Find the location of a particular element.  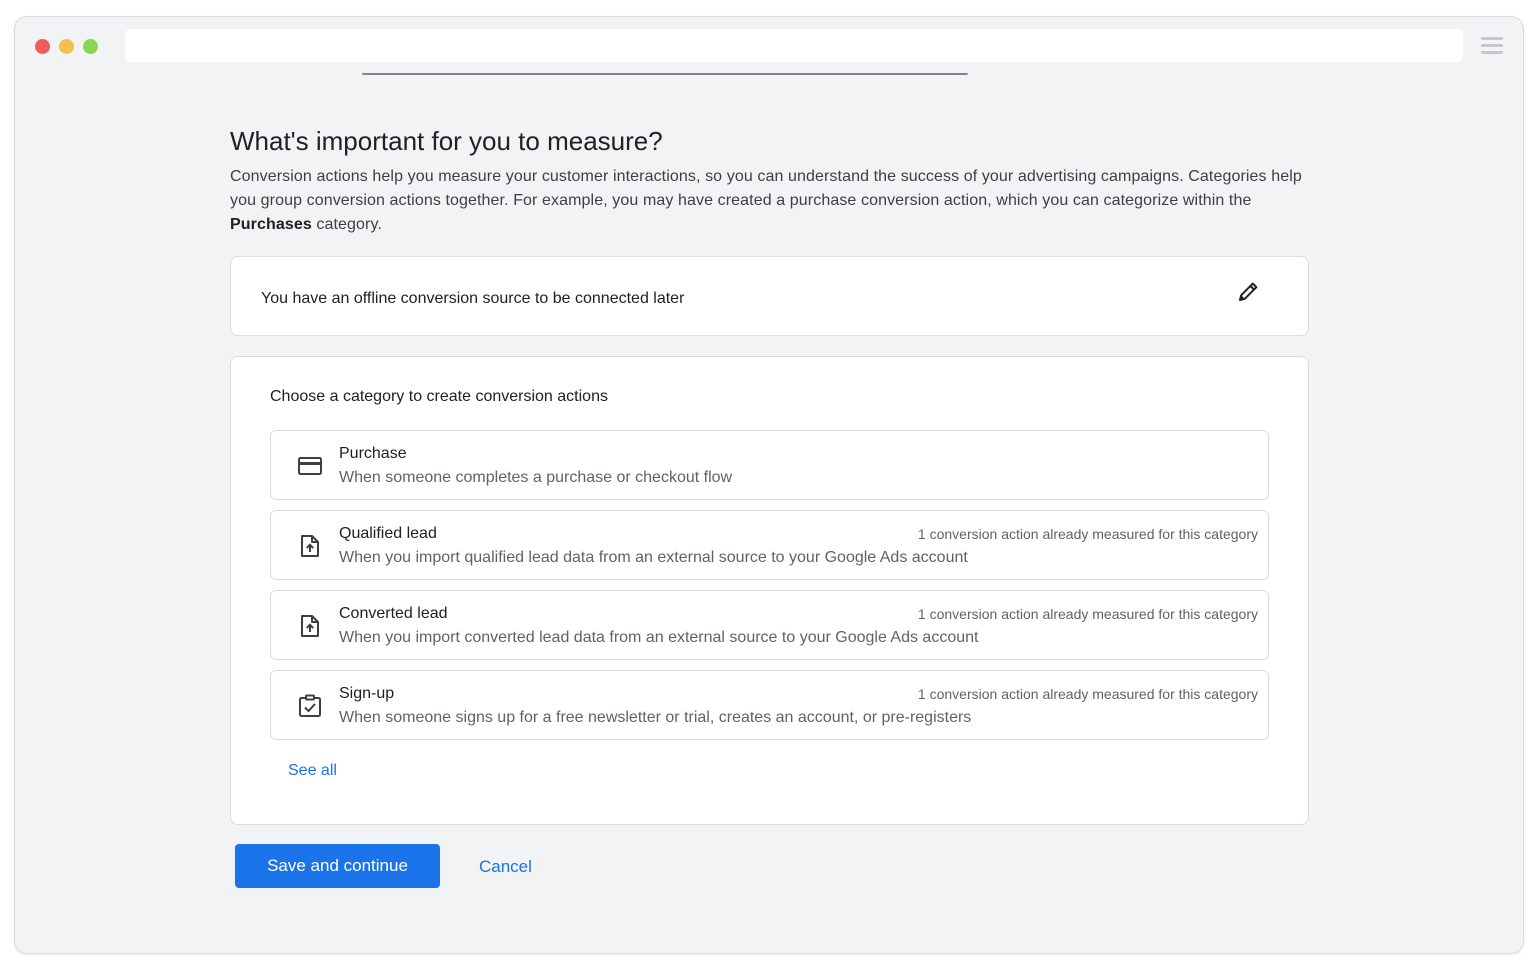

category-option-title: Purchase is located at coordinates (373, 453).